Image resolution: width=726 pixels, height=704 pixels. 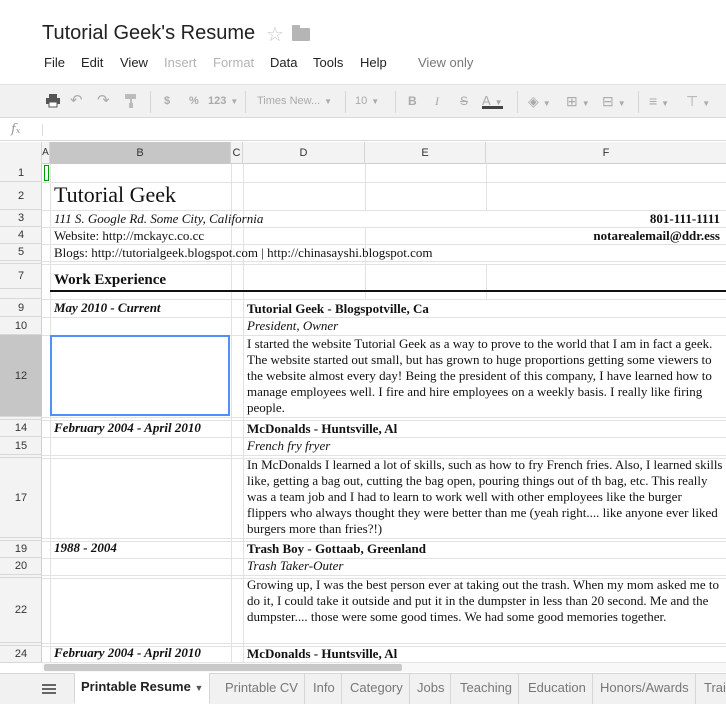 I want to click on folder-icon, so click(x=301, y=33).